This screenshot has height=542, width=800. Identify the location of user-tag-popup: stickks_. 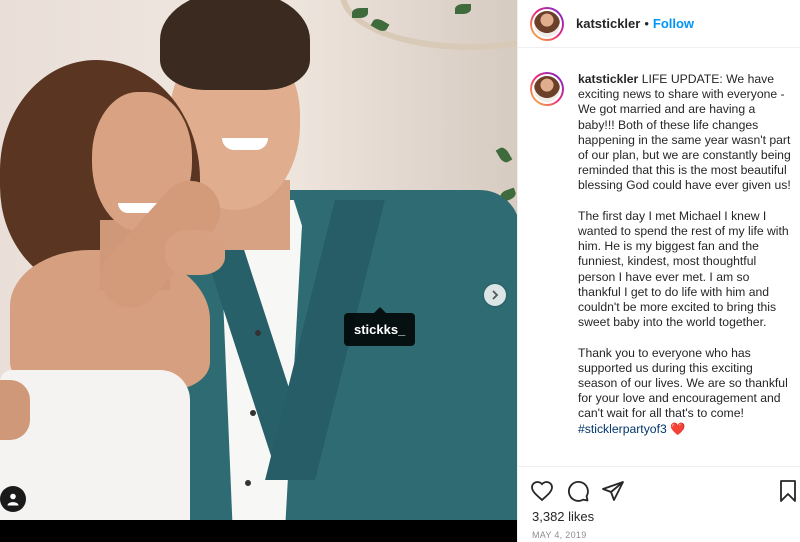
(380, 326).